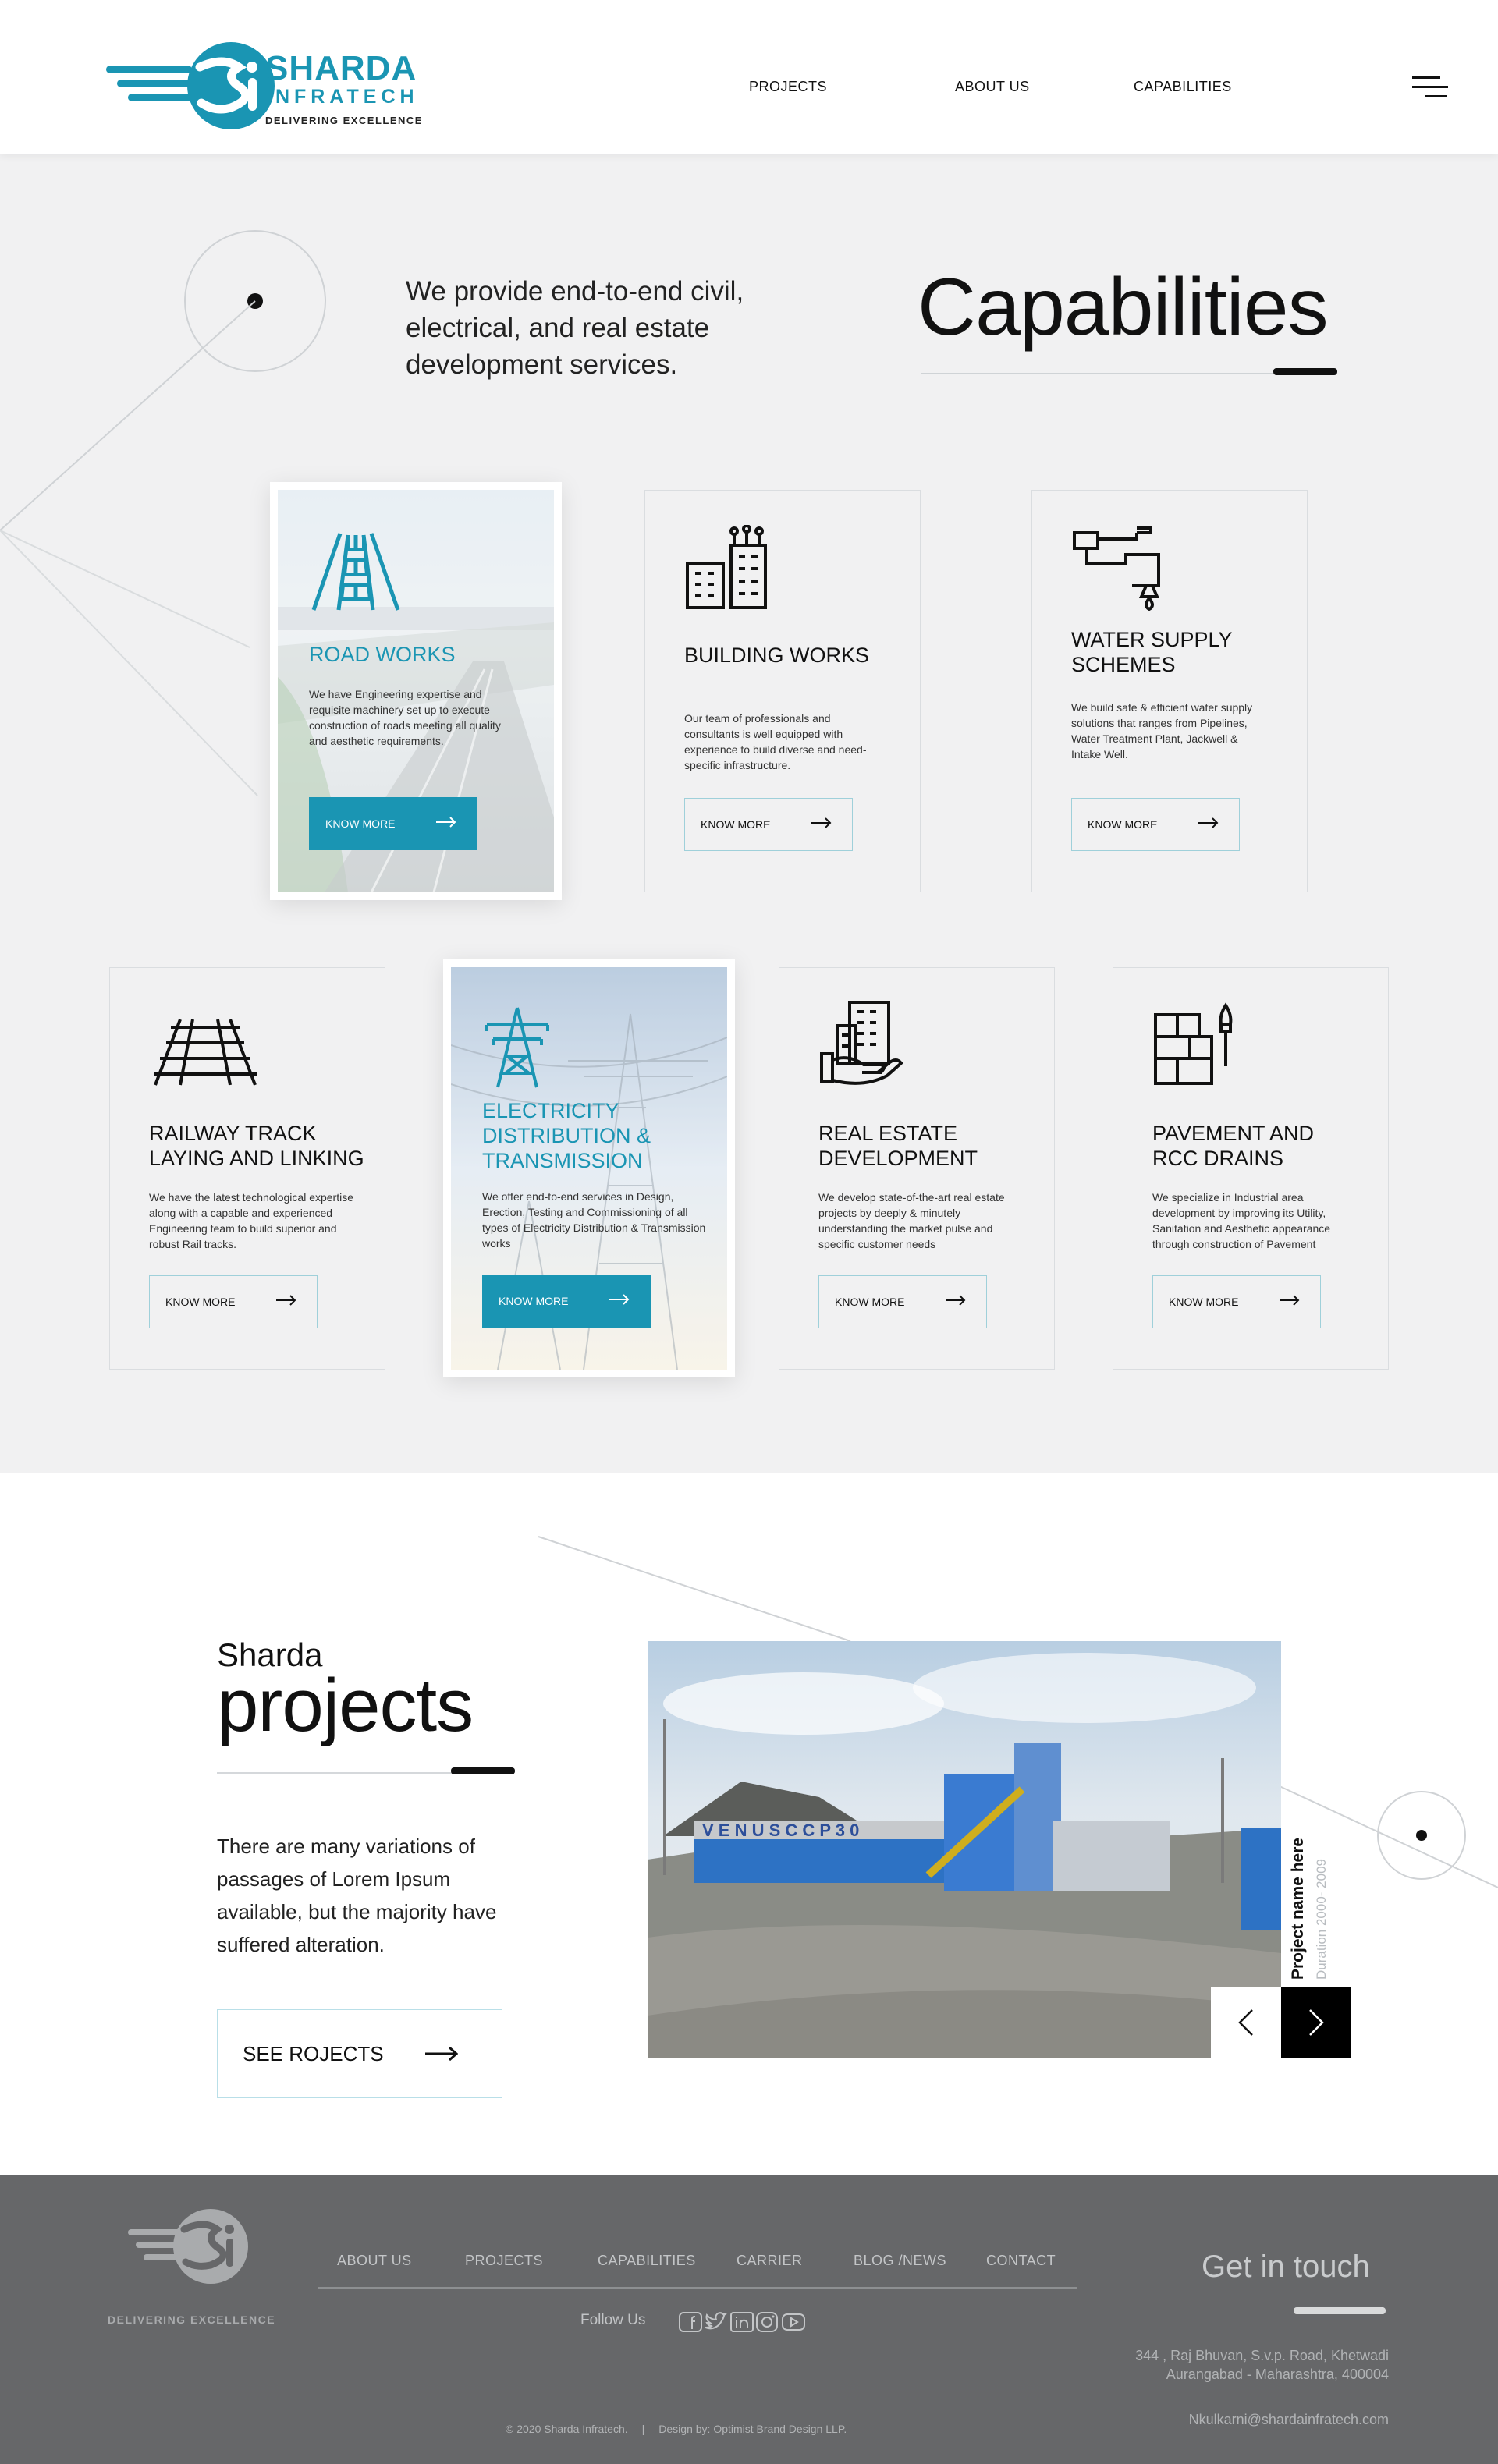 Image resolution: width=1498 pixels, height=2464 pixels. I want to click on logo-sub: INFRATECH, so click(342, 97).